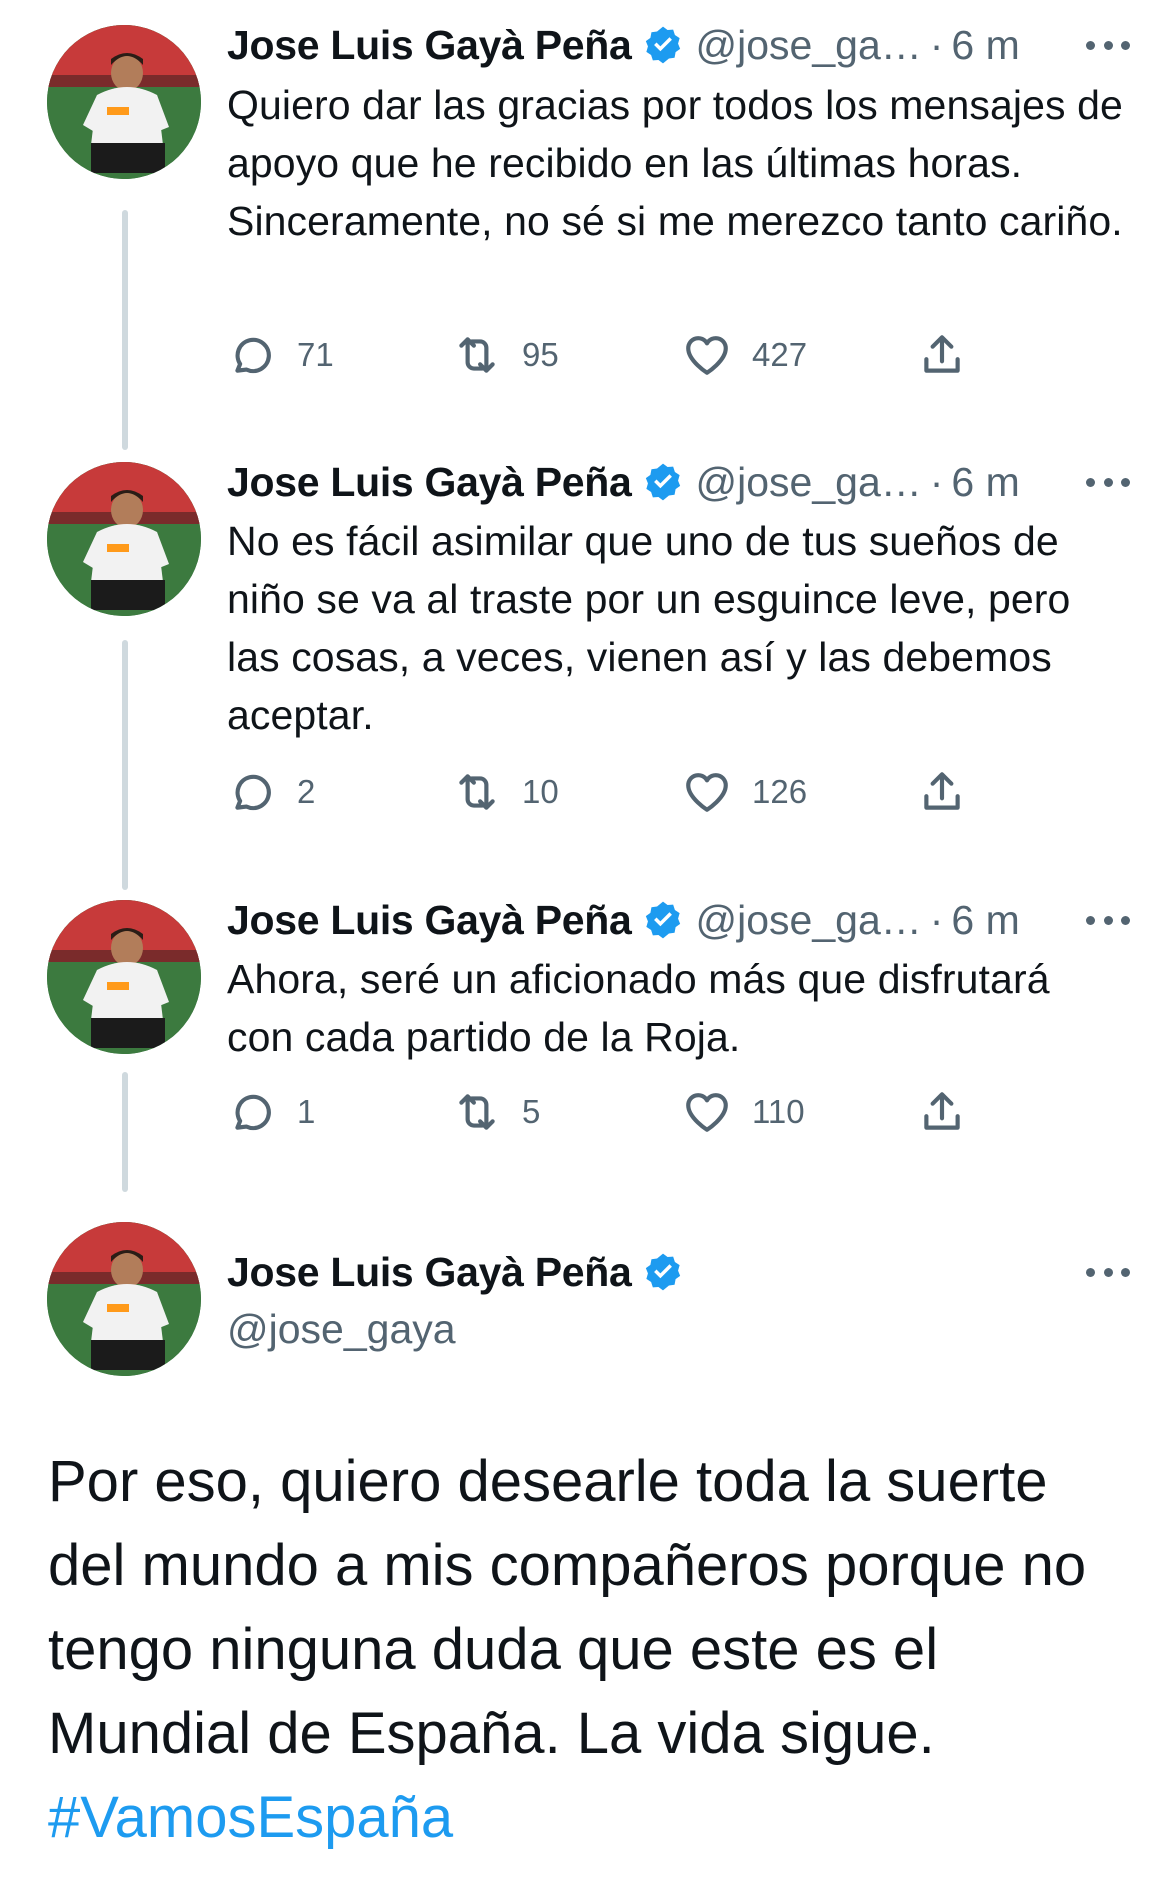  What do you see at coordinates (280, 355) in the screenshot?
I see `reply-button: 71` at bounding box center [280, 355].